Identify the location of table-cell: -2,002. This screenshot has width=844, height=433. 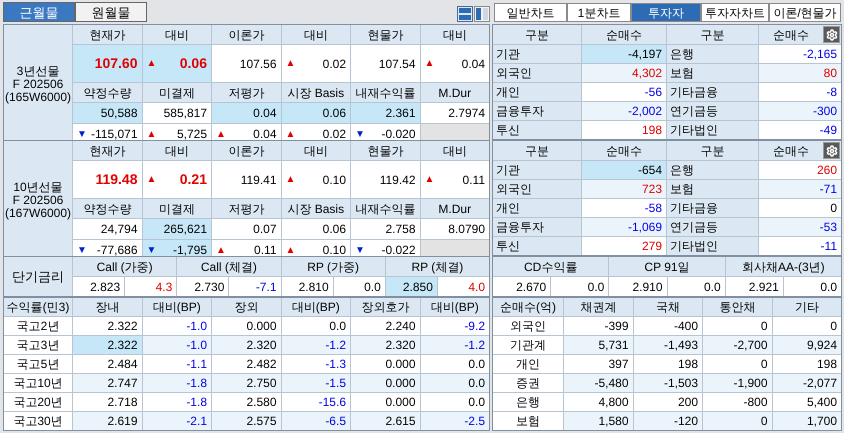
(624, 111).